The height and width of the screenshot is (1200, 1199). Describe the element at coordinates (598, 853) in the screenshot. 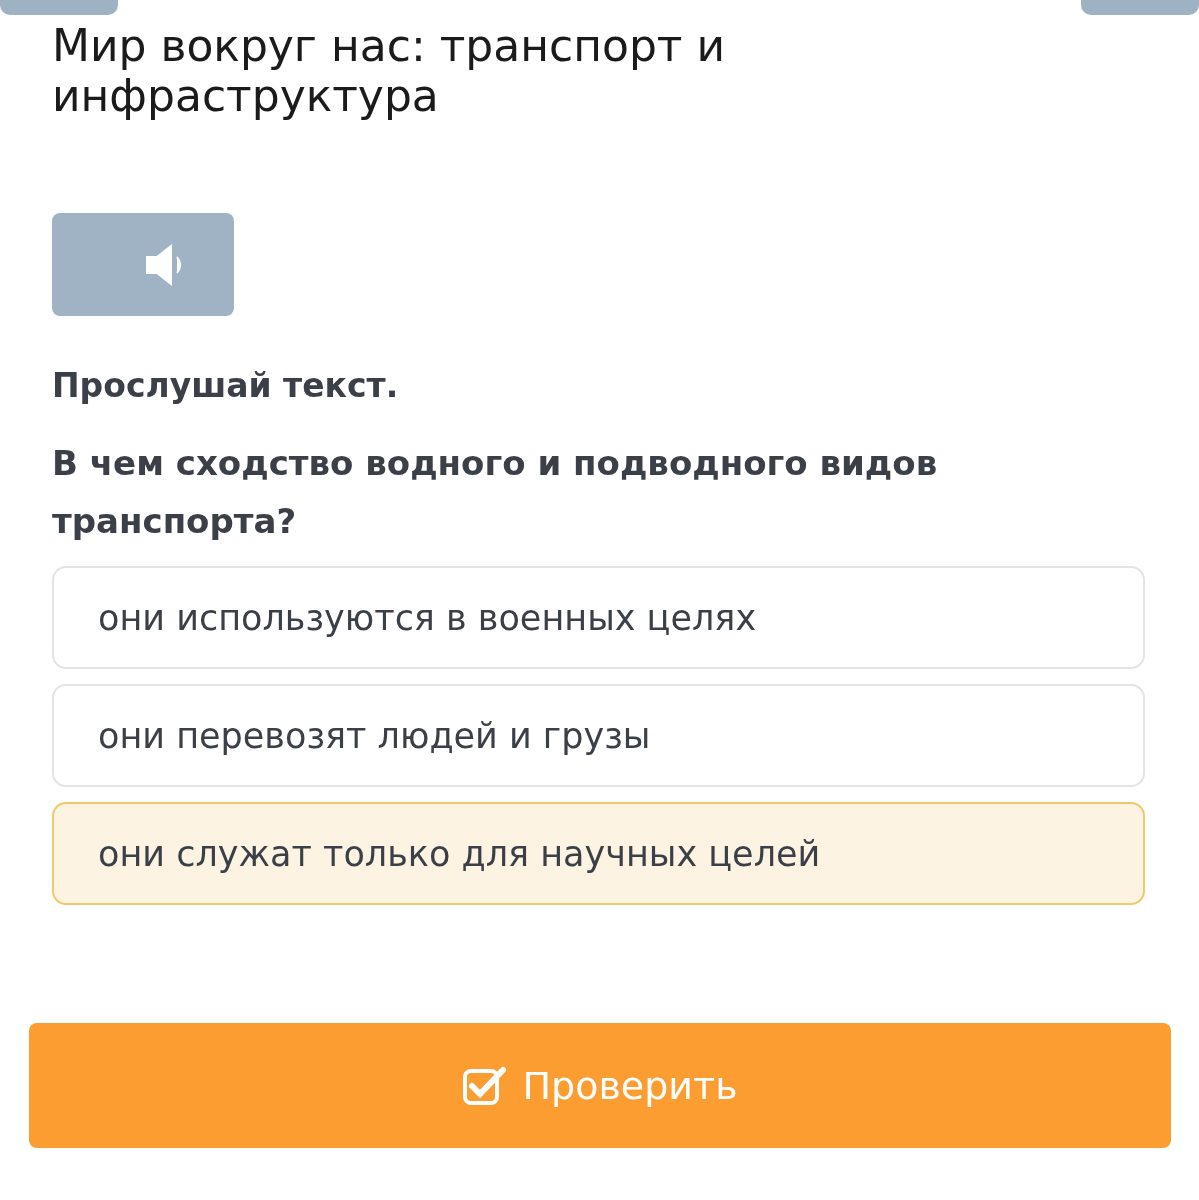

I see `answer-option: они служат только для научных целей` at that location.